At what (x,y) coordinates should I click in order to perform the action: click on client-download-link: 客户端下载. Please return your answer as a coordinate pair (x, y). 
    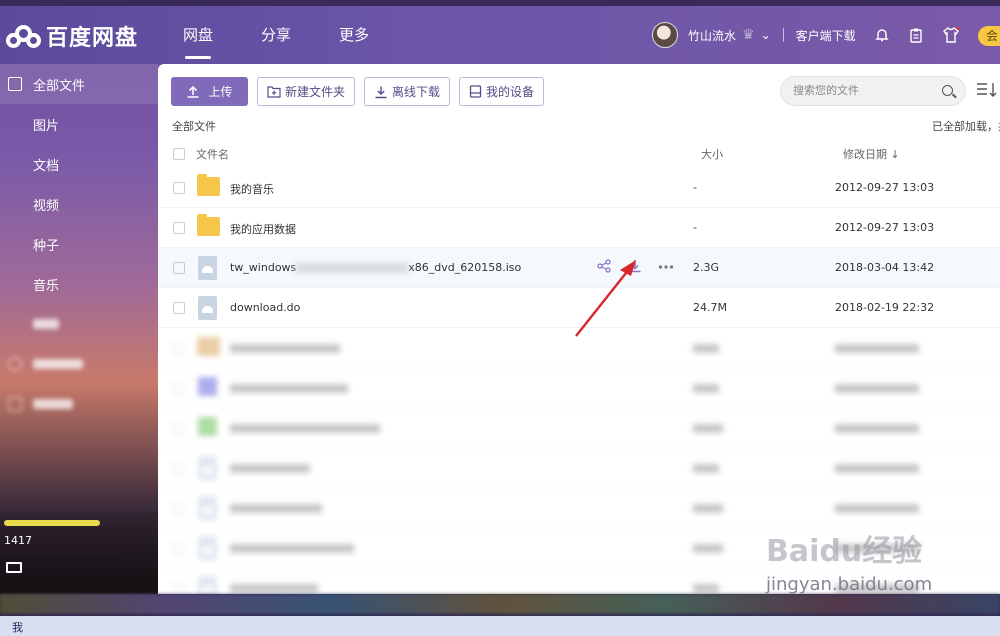
    Looking at the image, I should click on (826, 35).